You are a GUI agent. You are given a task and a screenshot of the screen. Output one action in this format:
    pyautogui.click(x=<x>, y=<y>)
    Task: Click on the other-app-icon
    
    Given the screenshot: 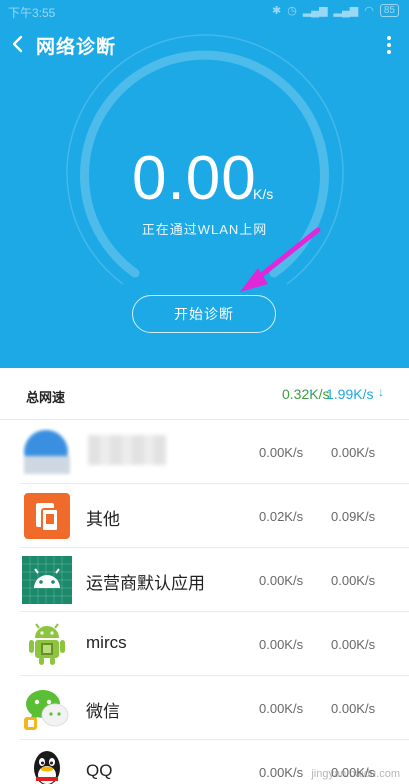 What is the action you would take?
    pyautogui.click(x=47, y=516)
    